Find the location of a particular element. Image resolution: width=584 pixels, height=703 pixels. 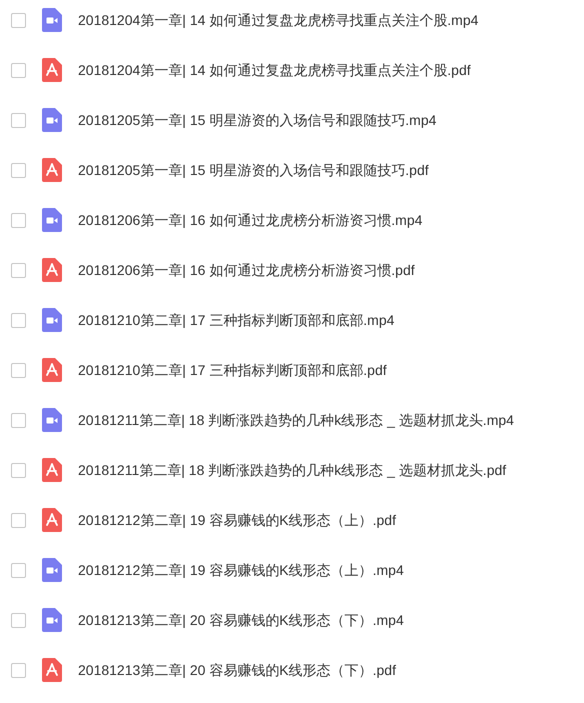

file-name: 20181206第一章| 16 如何通过龙虎榜分析游资习惯.mp4 is located at coordinates (250, 220).